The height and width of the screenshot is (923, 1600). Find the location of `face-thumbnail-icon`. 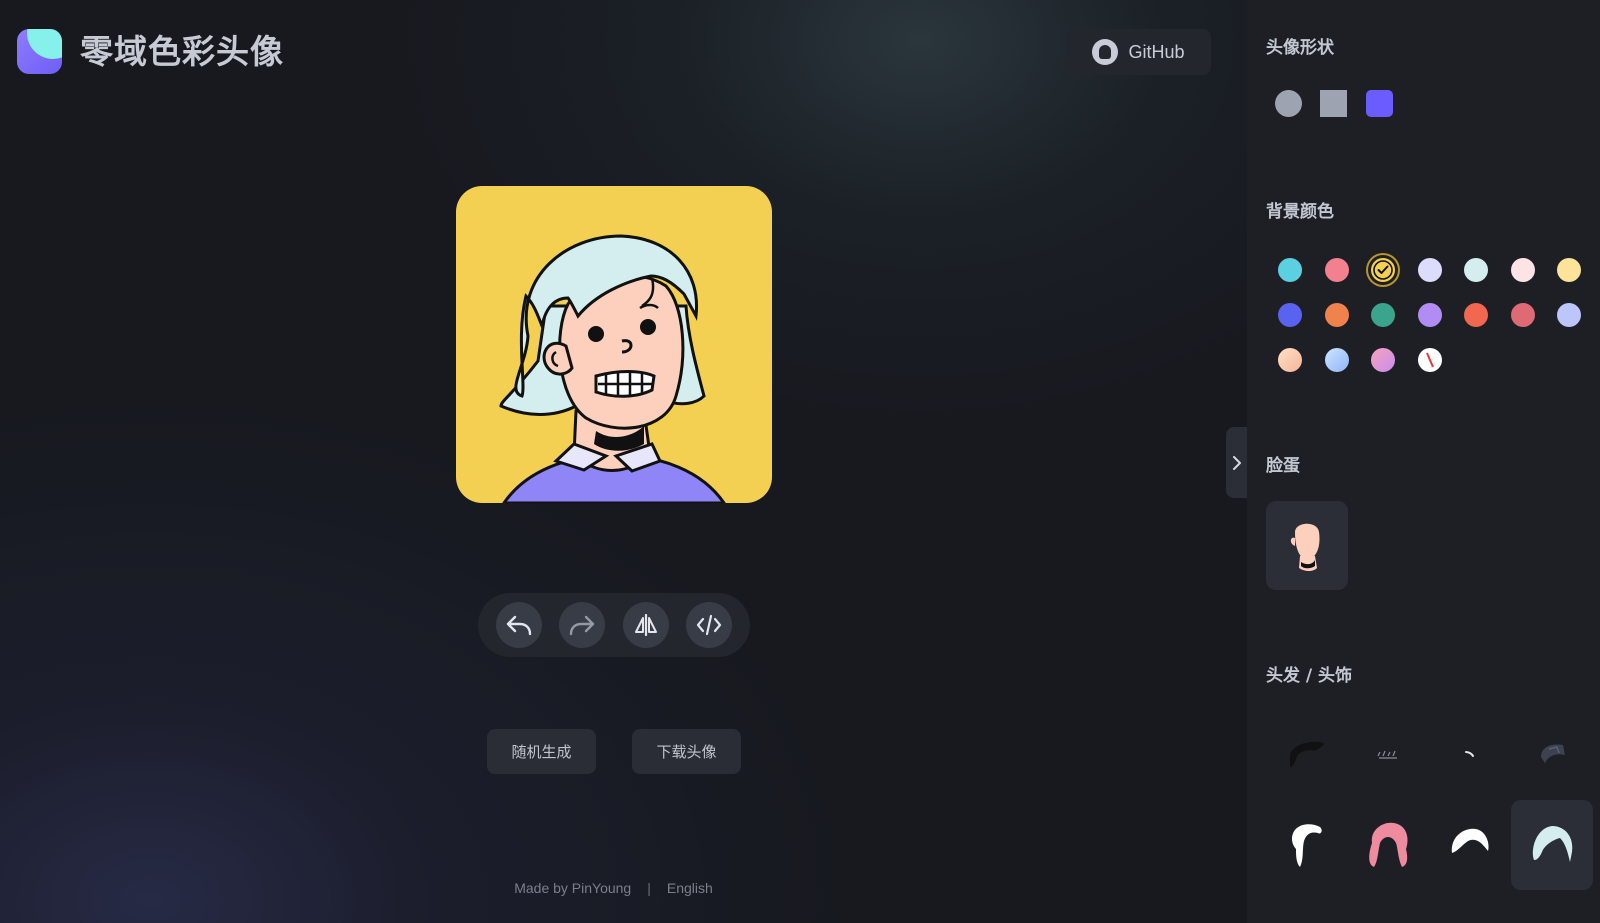

face-thumbnail-icon is located at coordinates (1305, 547).